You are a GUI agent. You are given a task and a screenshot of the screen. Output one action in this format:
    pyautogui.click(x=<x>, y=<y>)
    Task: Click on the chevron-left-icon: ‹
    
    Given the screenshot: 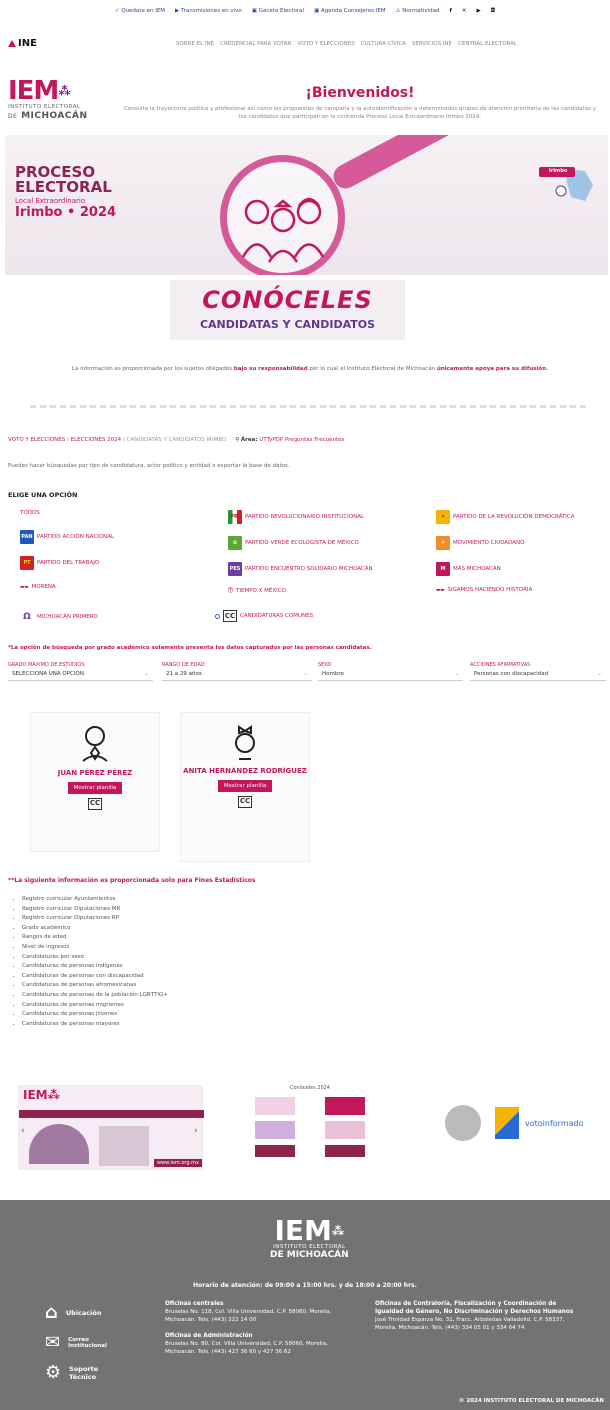 What is the action you would take?
    pyautogui.click(x=23, y=1131)
    